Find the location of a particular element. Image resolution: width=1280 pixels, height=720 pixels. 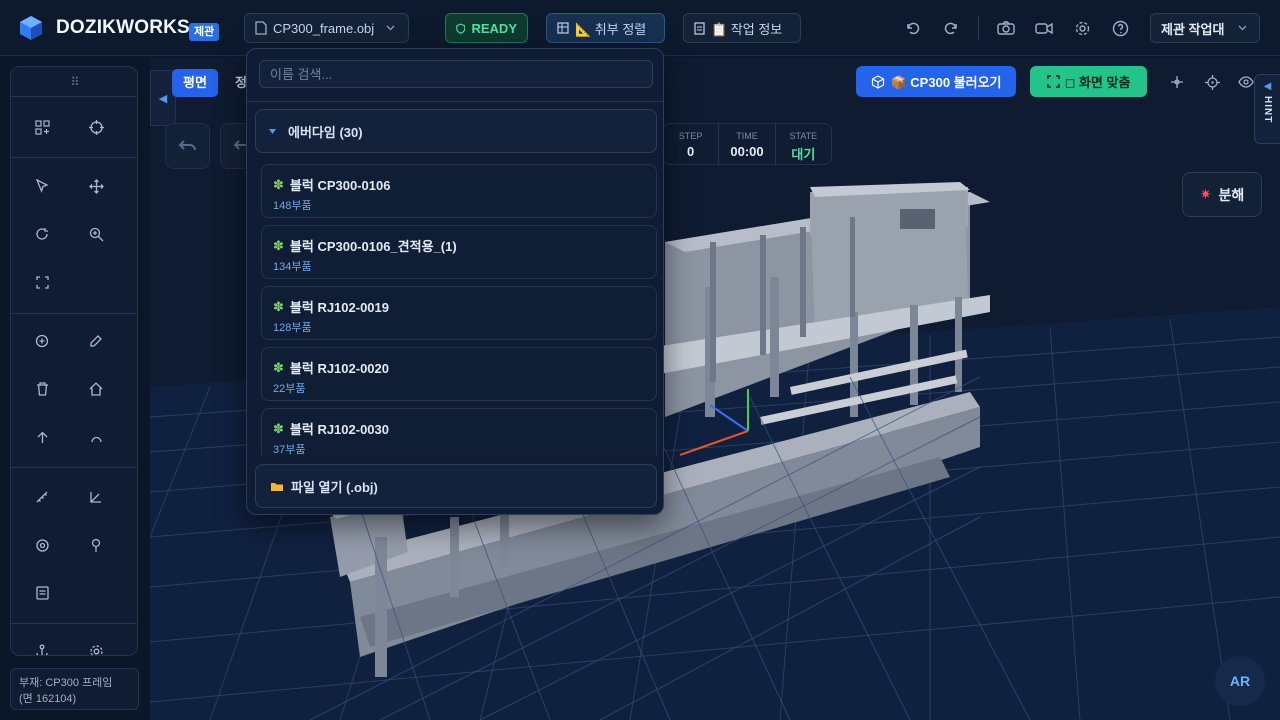

zoom-in-icon is located at coordinates (96, 234).